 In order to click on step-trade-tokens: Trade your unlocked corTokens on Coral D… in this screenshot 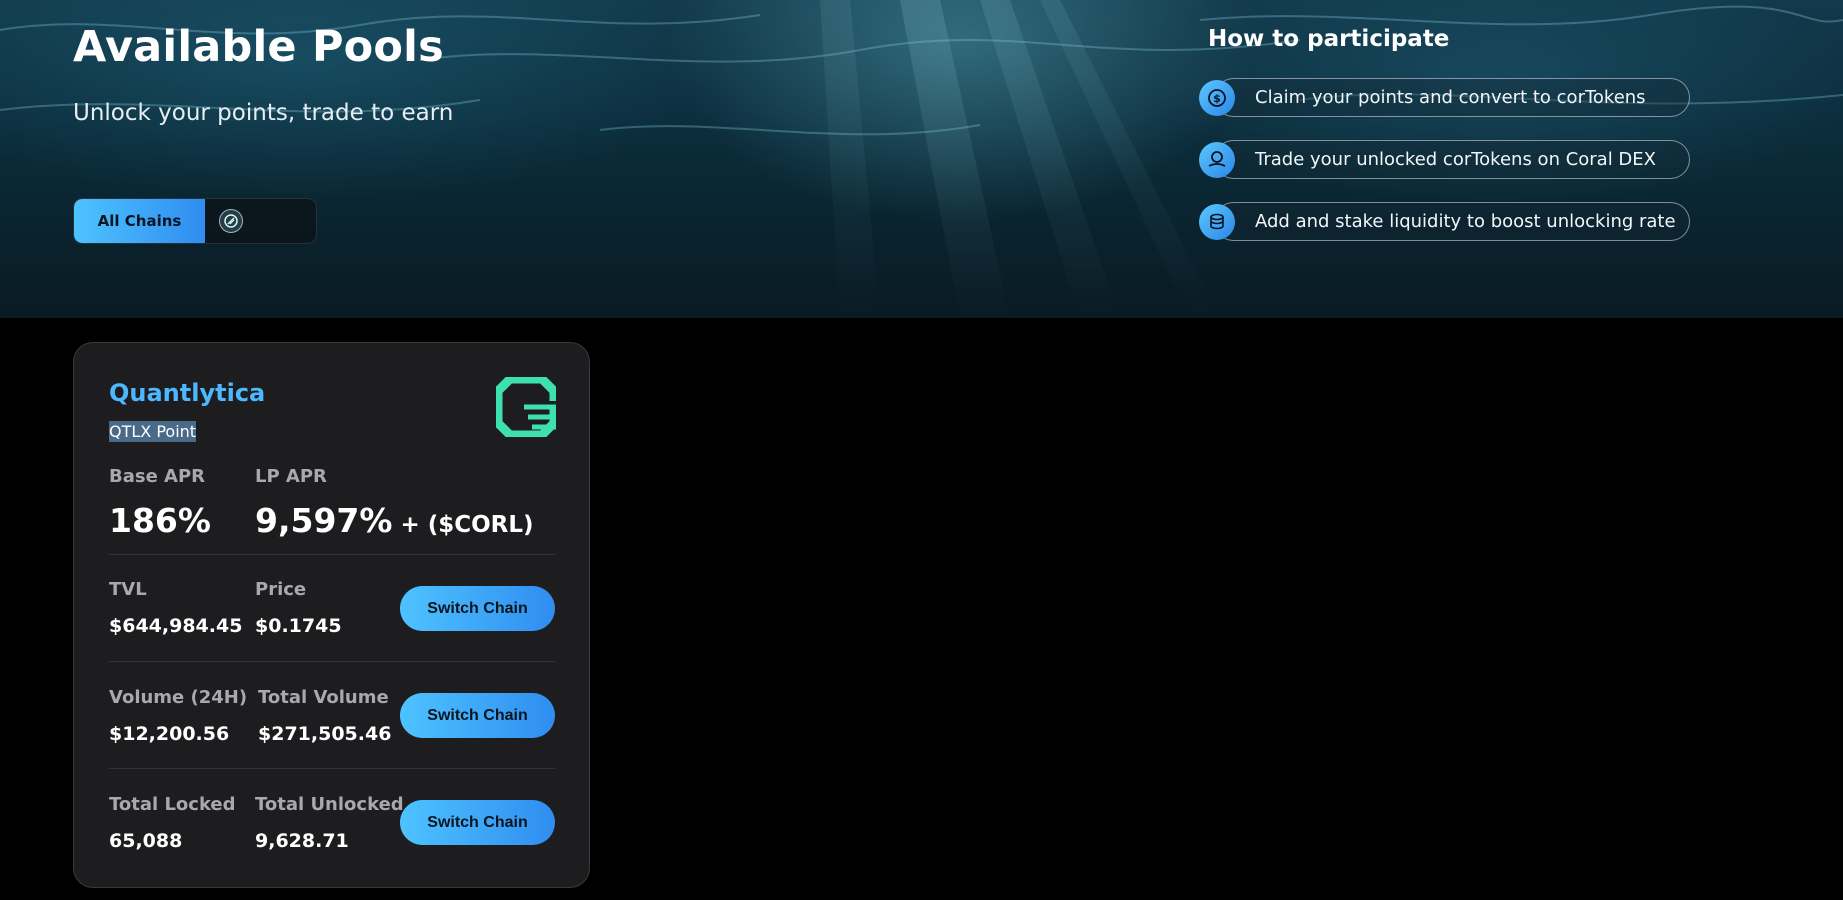, I will do `click(1444, 159)`.